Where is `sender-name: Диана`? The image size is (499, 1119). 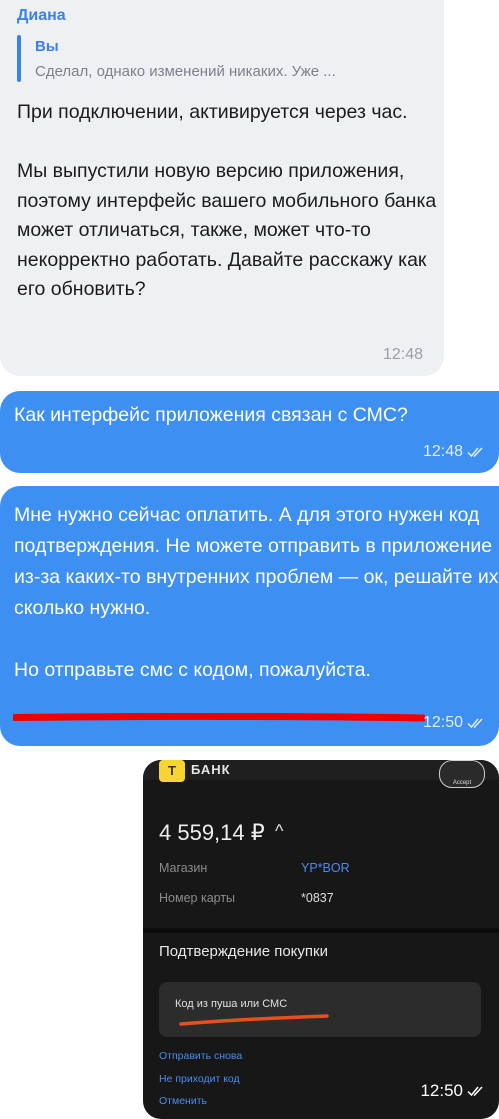
sender-name: Диана is located at coordinates (41, 16).